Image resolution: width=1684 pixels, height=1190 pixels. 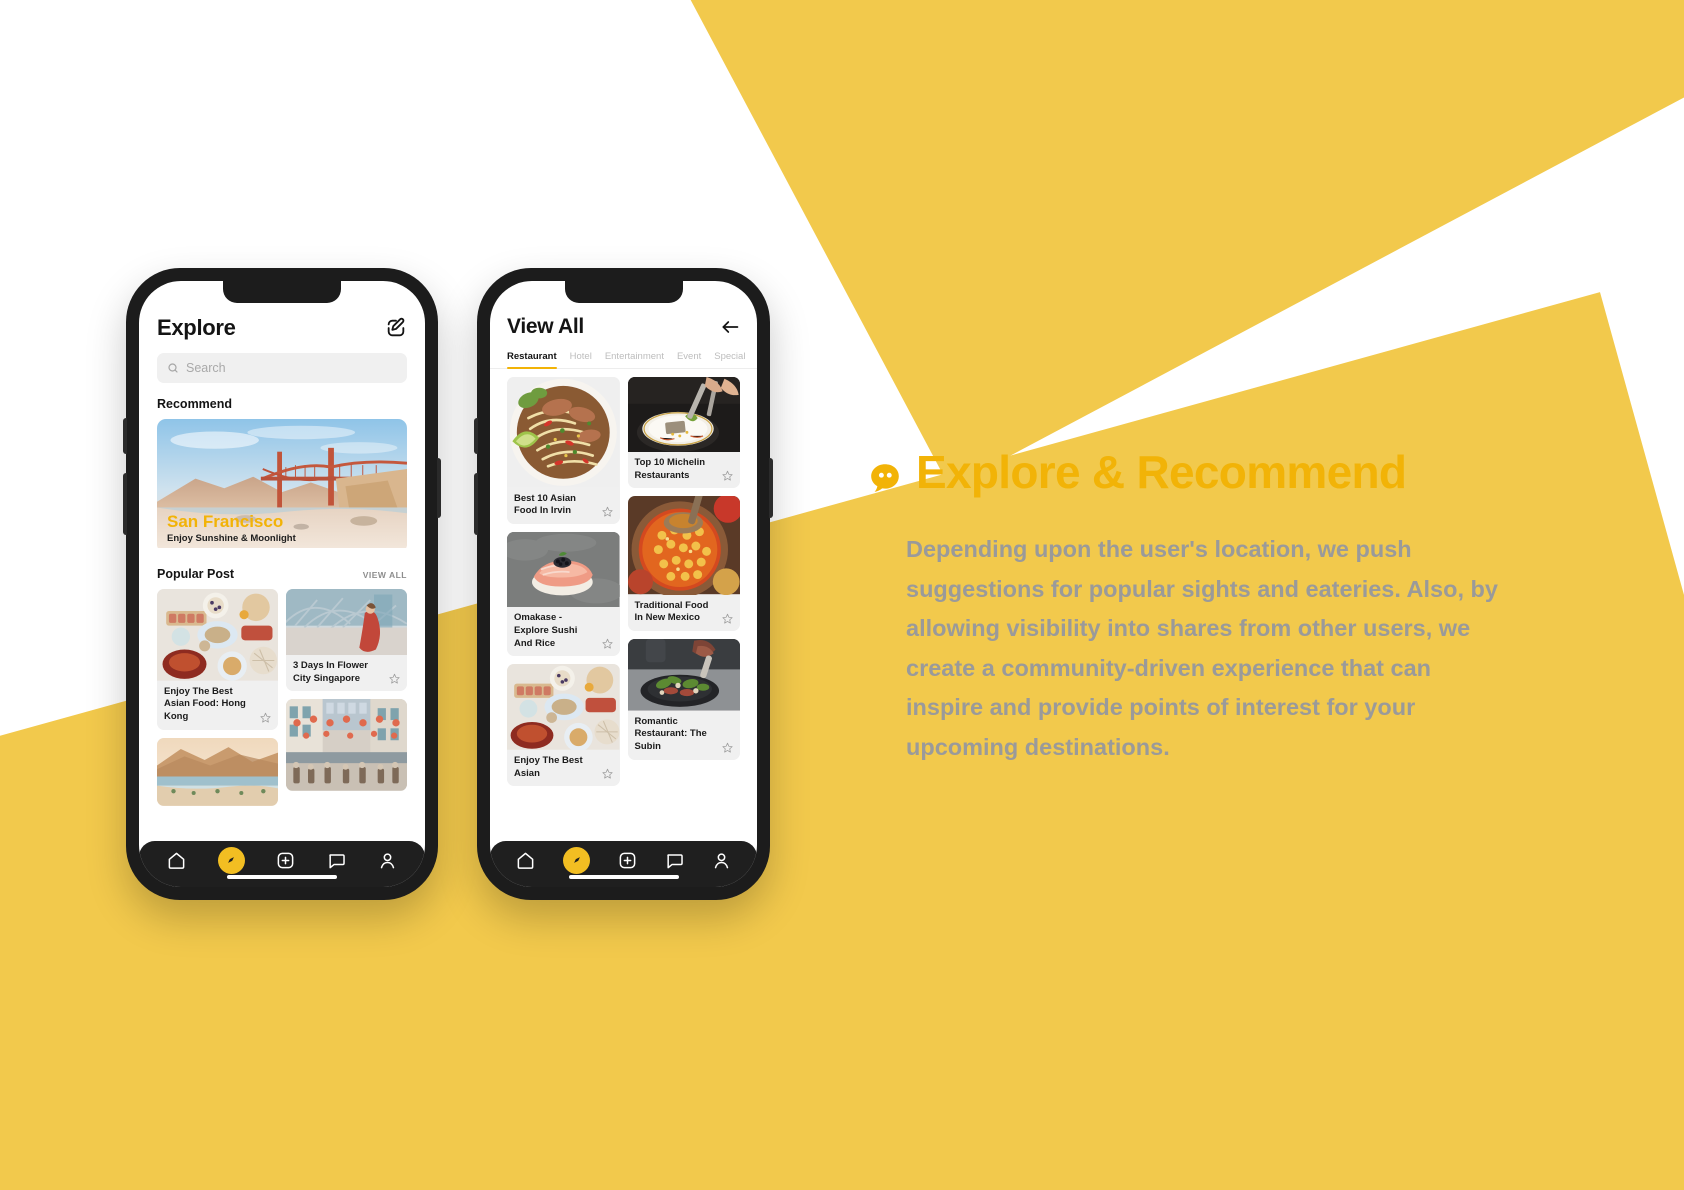 I want to click on hero-subtitle: Enjoy Sunshine & Moonlight, so click(x=231, y=538).